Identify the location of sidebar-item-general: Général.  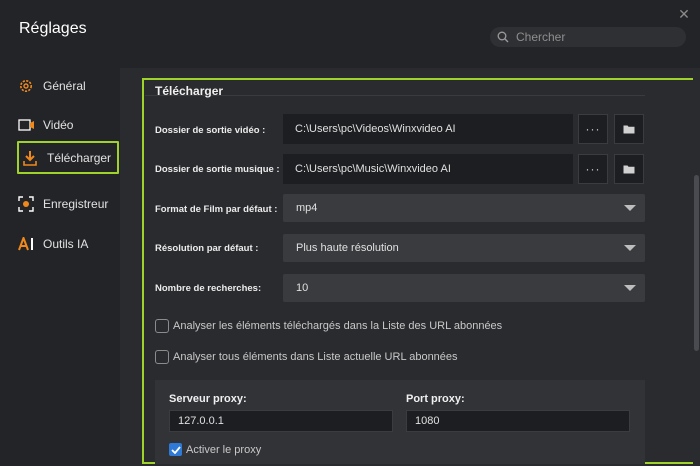
(67, 86).